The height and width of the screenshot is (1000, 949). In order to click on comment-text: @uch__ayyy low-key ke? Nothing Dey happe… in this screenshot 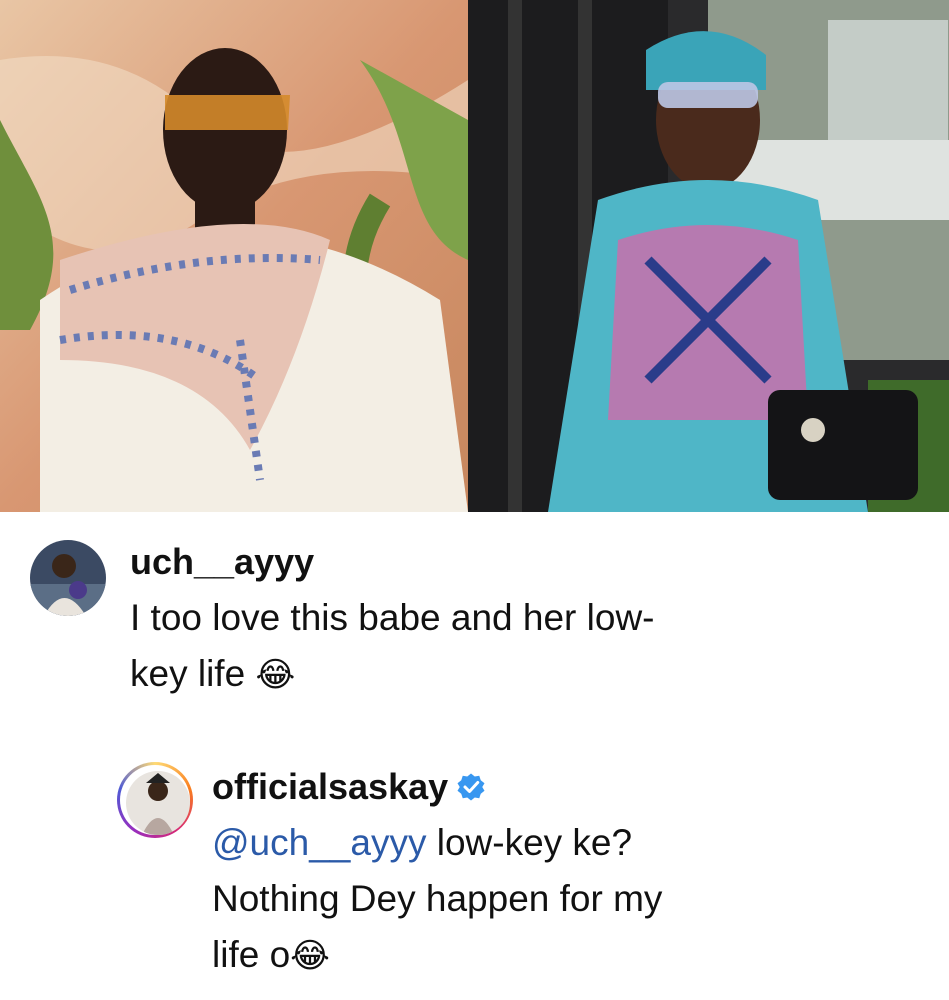, I will do `click(522, 899)`.